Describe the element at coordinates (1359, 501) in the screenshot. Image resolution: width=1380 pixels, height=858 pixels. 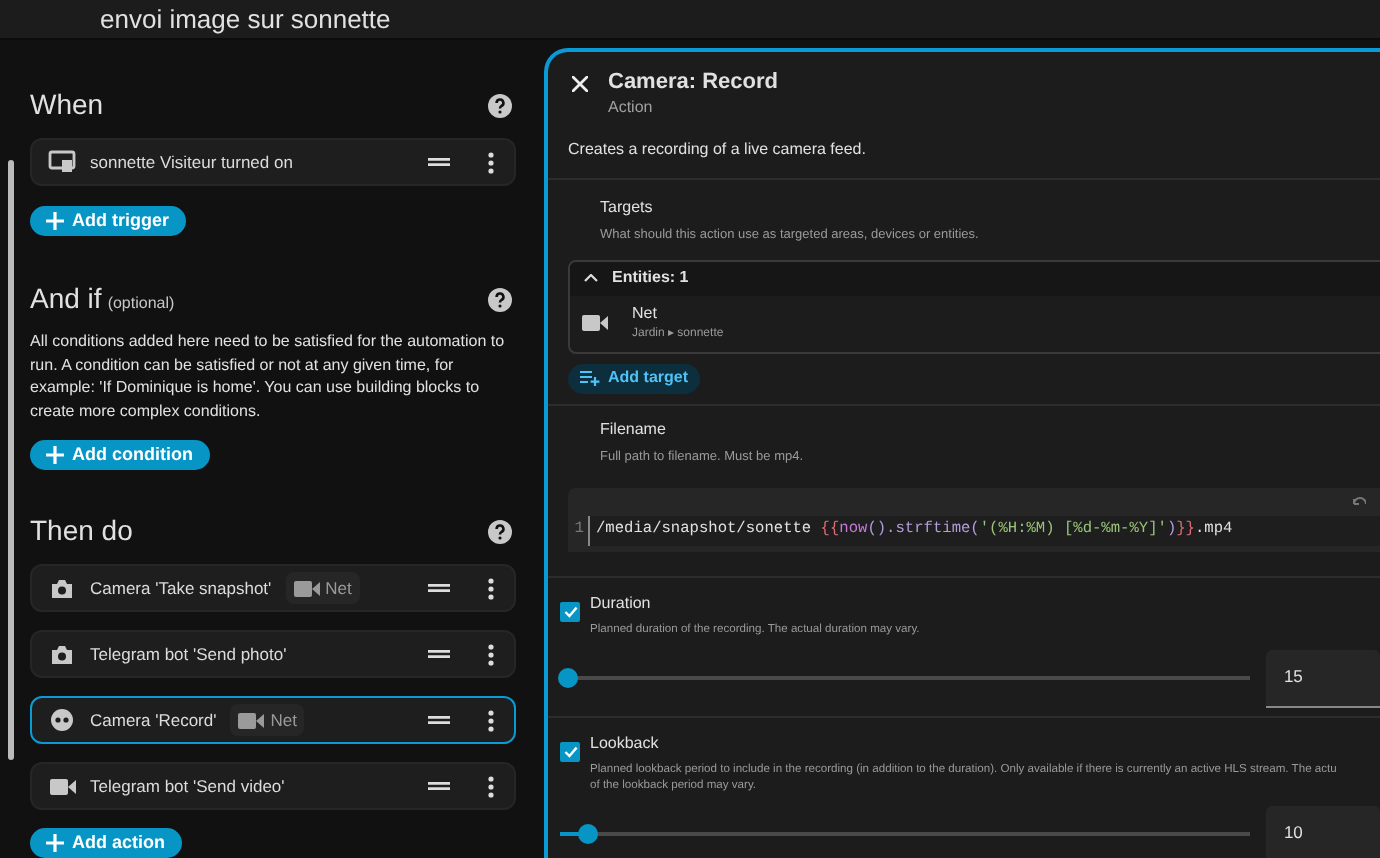
I see `undo-icon` at that location.